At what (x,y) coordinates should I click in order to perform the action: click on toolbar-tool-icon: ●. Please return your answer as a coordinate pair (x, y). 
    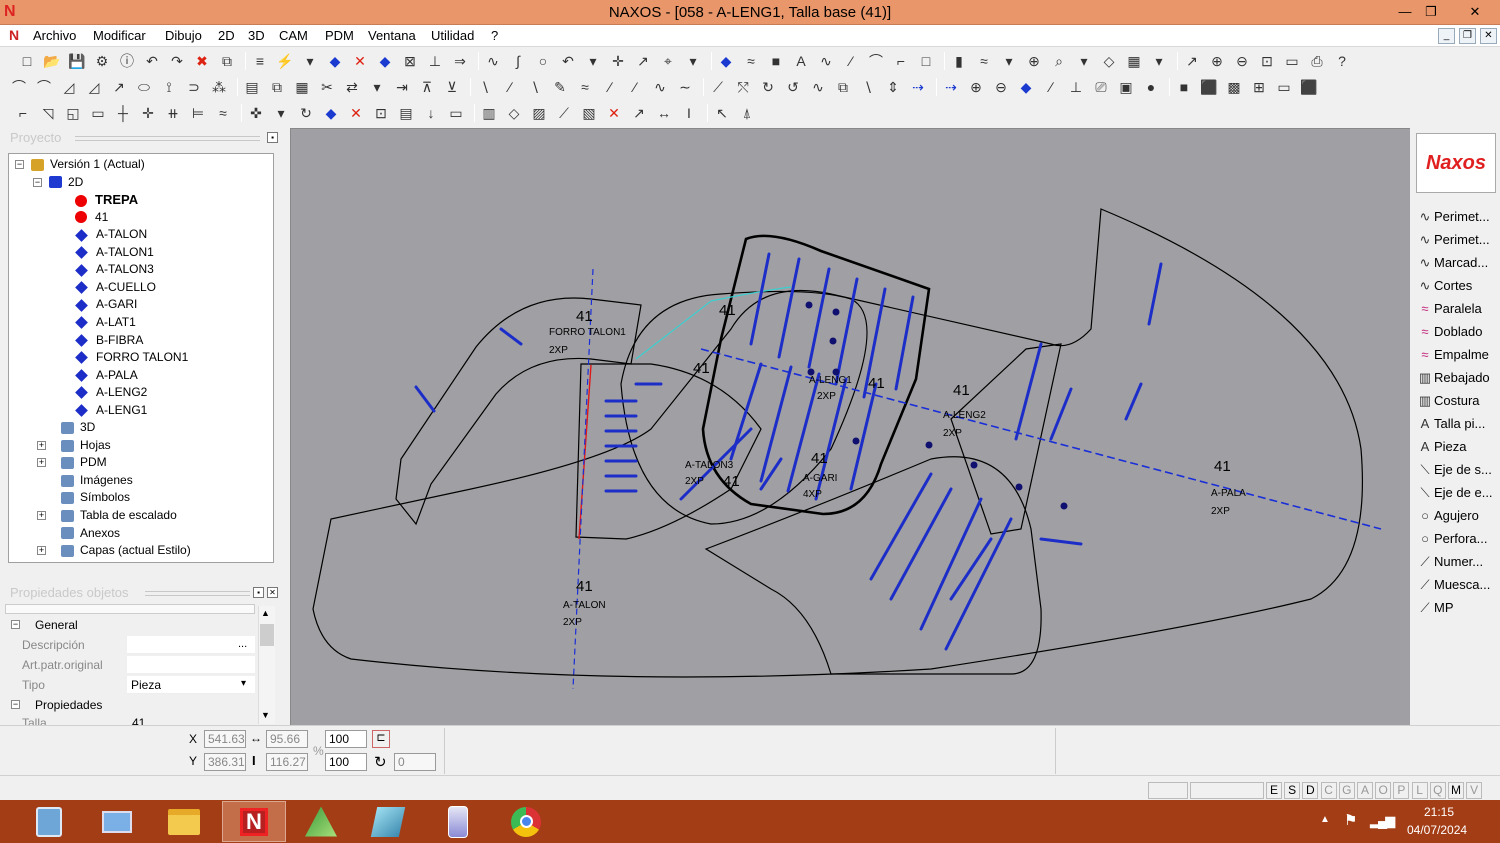
    Looking at the image, I should click on (1151, 87).